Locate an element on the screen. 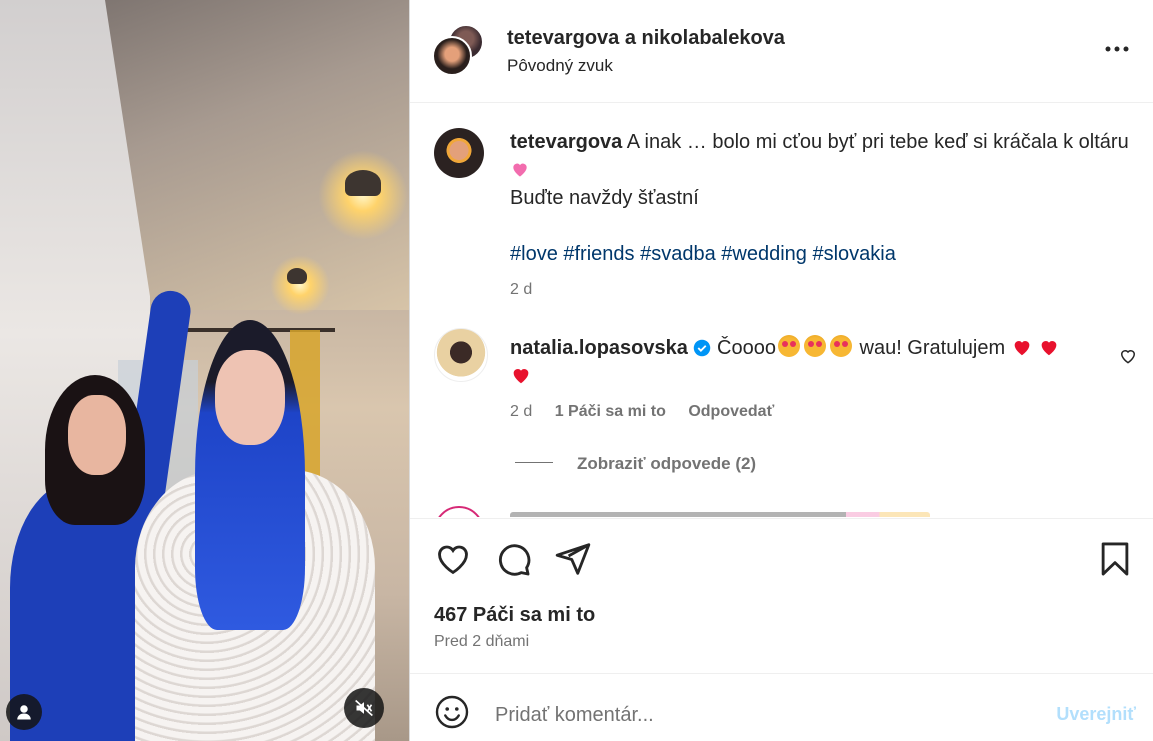  comment-likes: 1 Páči sa mi to is located at coordinates (610, 411).